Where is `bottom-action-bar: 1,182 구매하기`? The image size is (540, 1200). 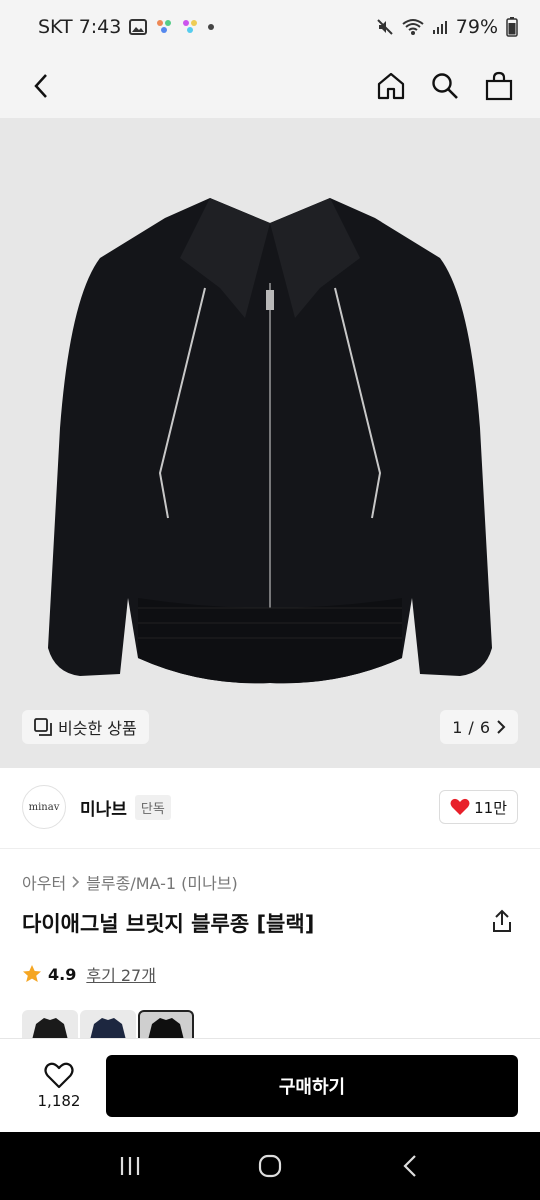 bottom-action-bar: 1,182 구매하기 is located at coordinates (270, 1085).